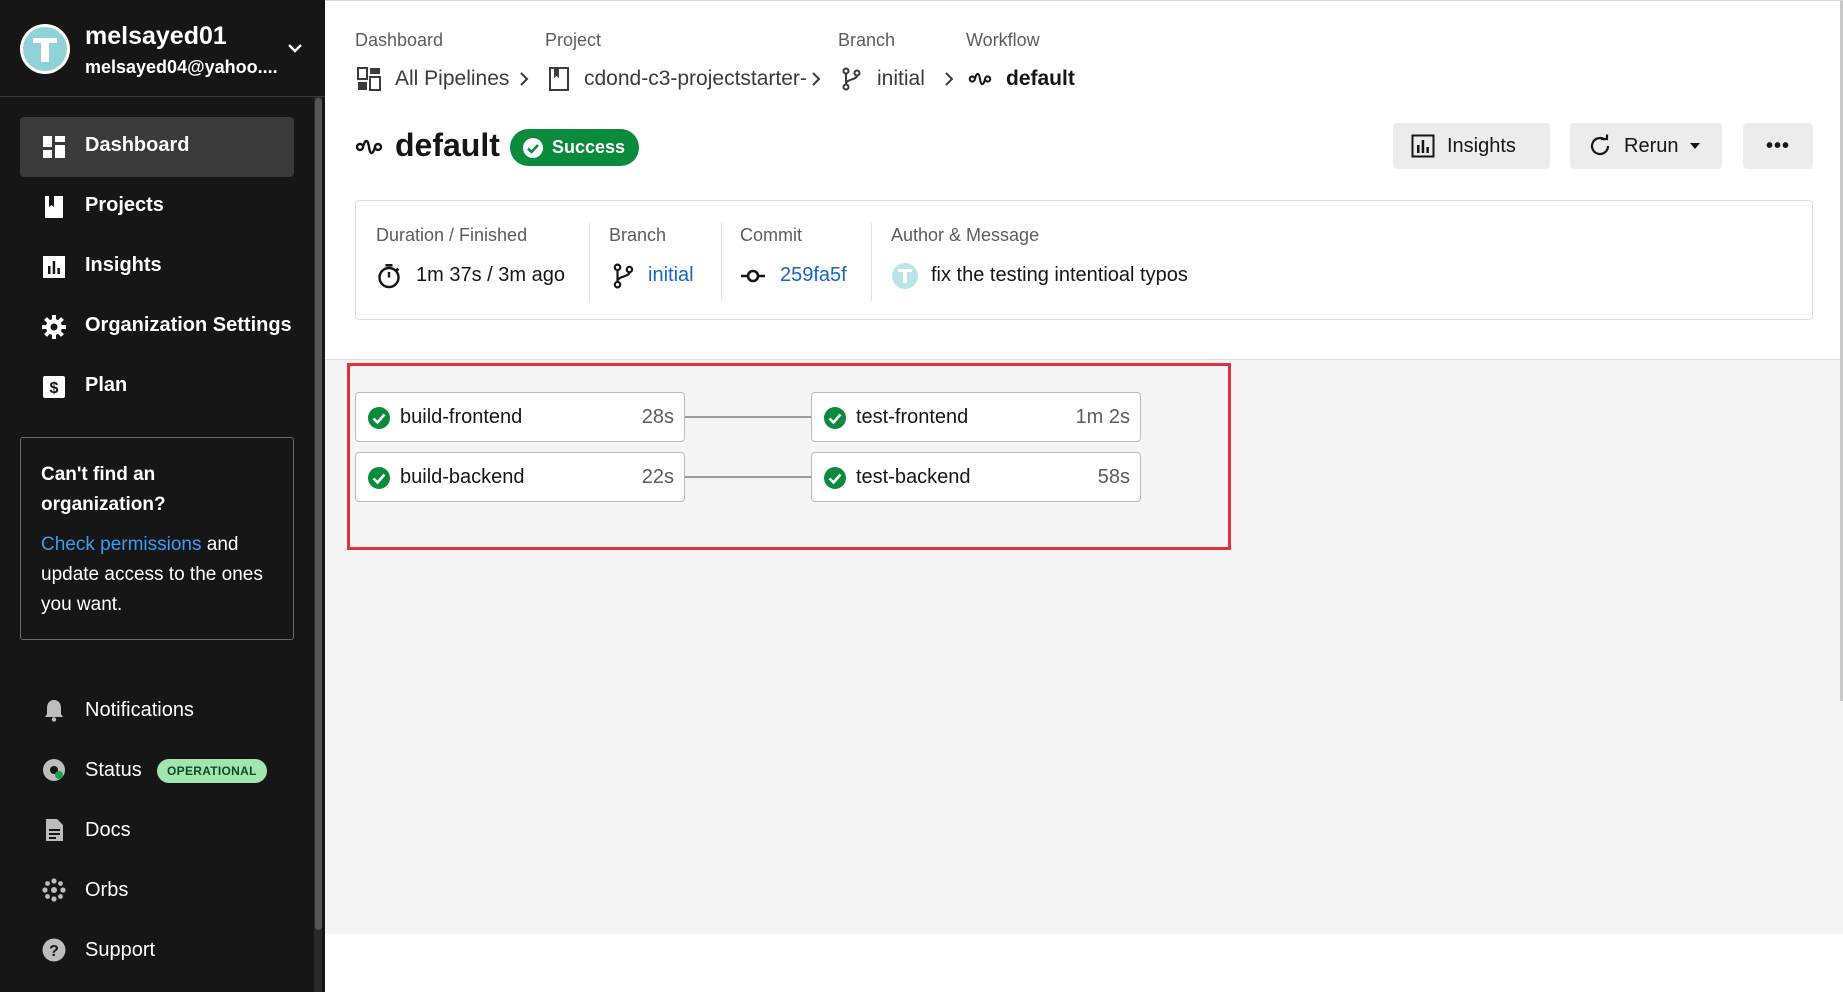  I want to click on insights-button-label: Insights, so click(1481, 145).